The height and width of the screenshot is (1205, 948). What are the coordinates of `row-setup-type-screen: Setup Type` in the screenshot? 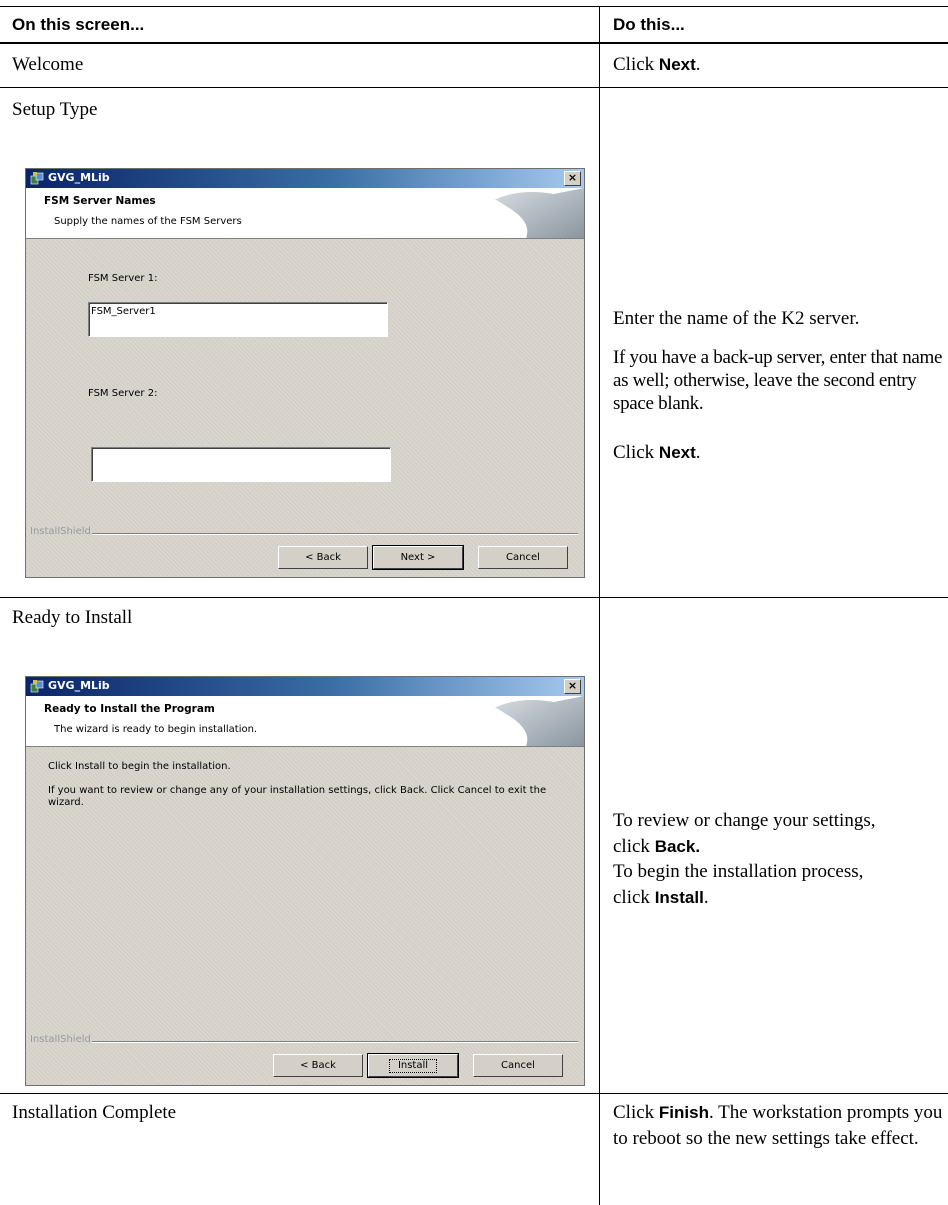 It's located at (55, 109).